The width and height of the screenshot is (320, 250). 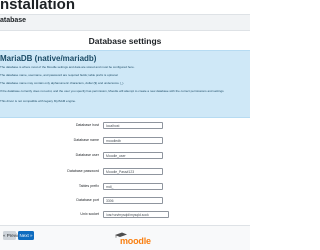 I want to click on db-password-input: Moodle_Pass#123, so click(x=133, y=171).